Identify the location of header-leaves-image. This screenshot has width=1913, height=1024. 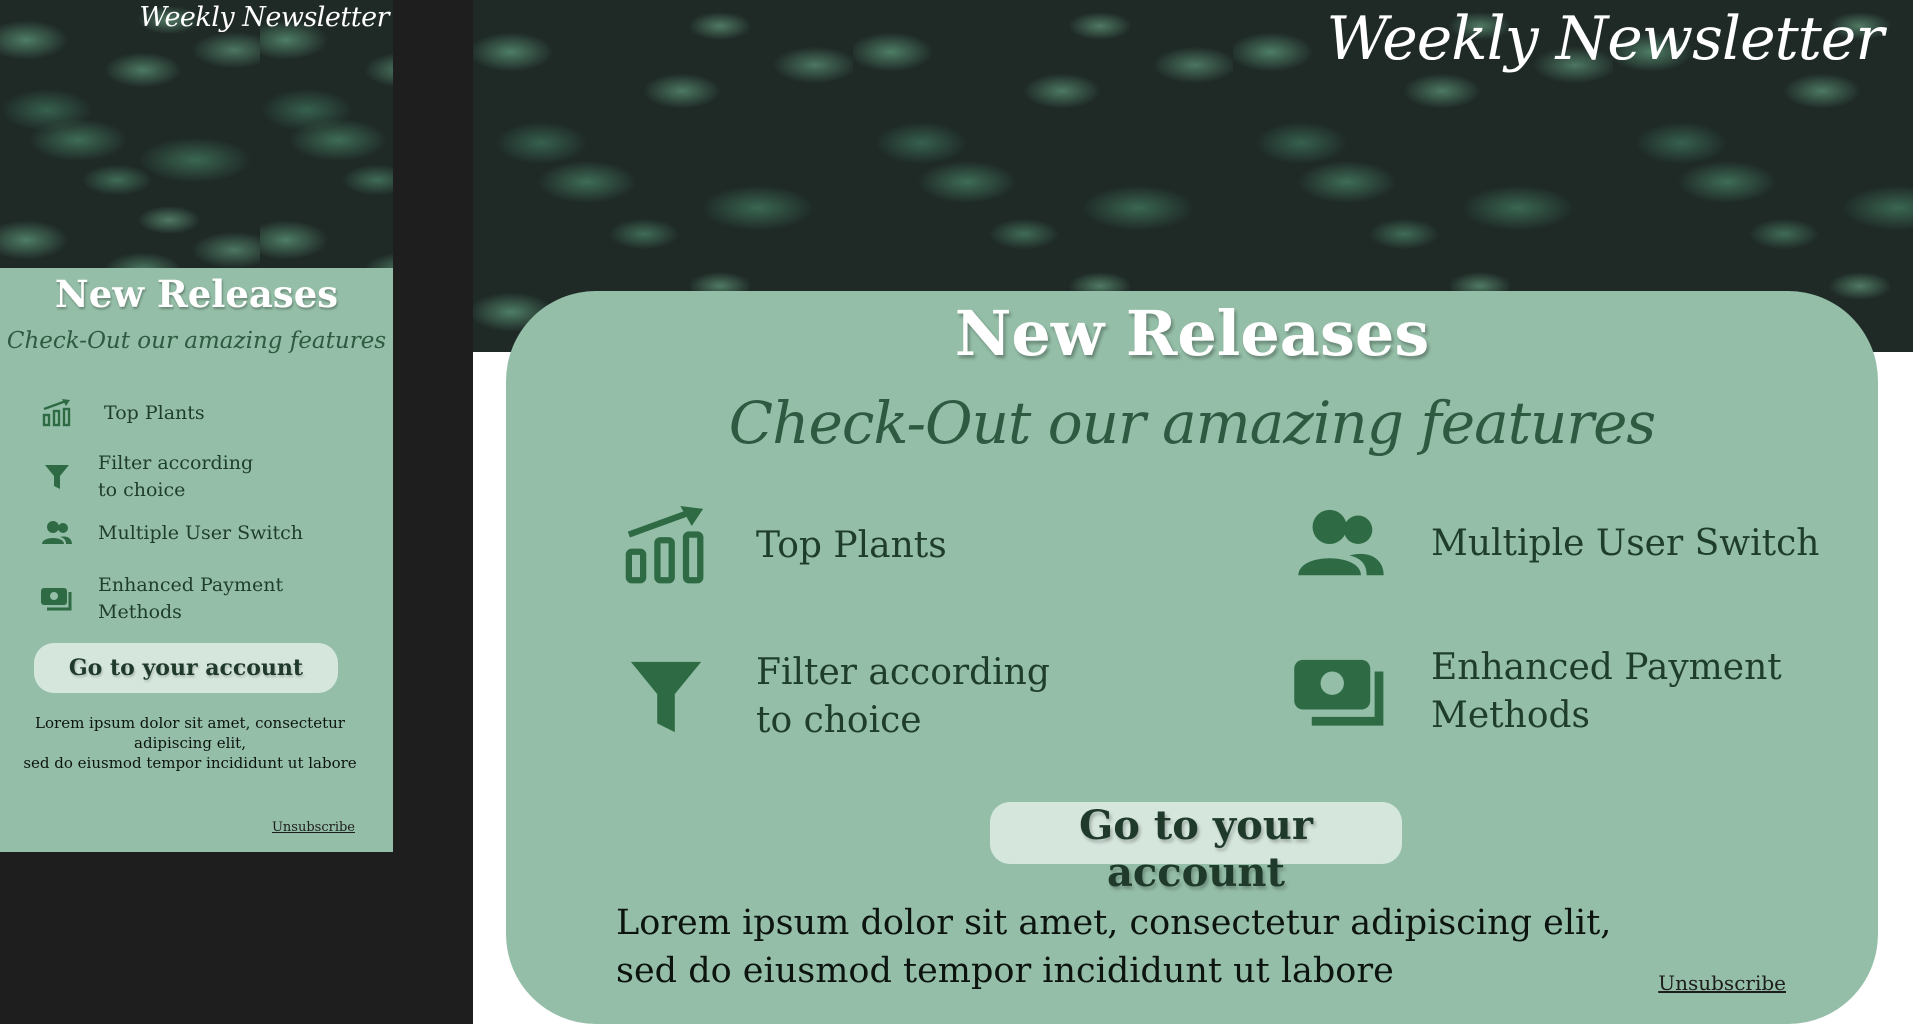
(196, 134).